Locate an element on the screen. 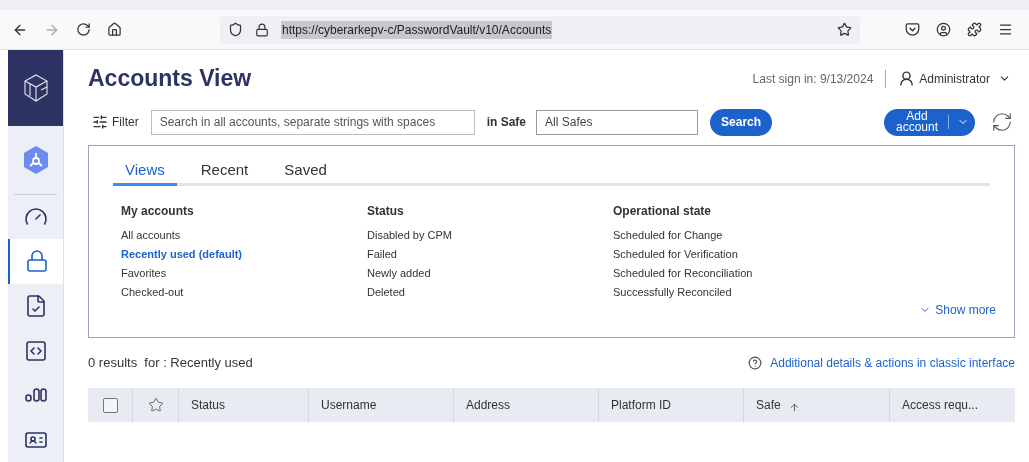 Image resolution: width=1029 pixels, height=462 pixels. code-window-icon is located at coordinates (35, 350).